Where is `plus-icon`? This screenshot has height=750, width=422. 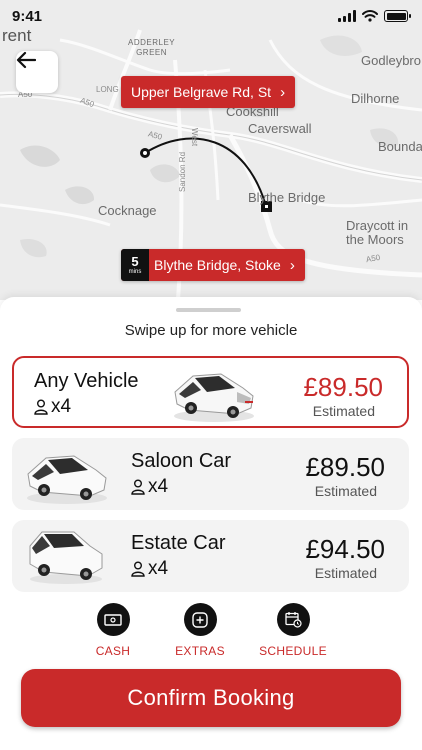
plus-icon is located at coordinates (200, 619).